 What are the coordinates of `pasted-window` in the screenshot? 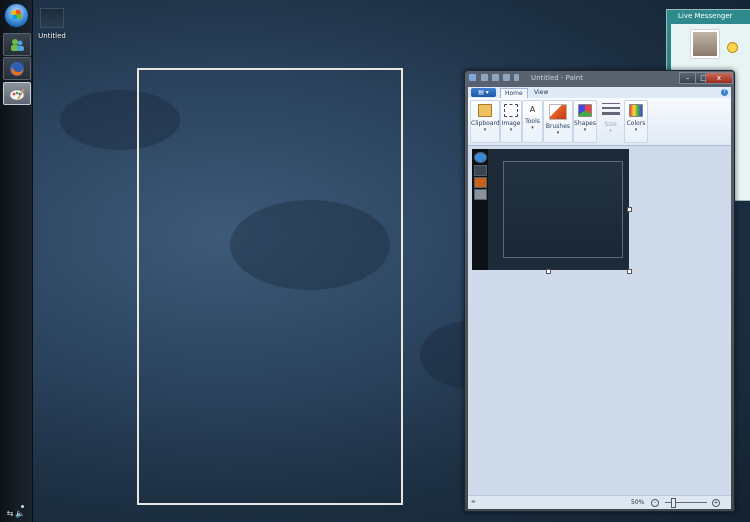 It's located at (563, 209).